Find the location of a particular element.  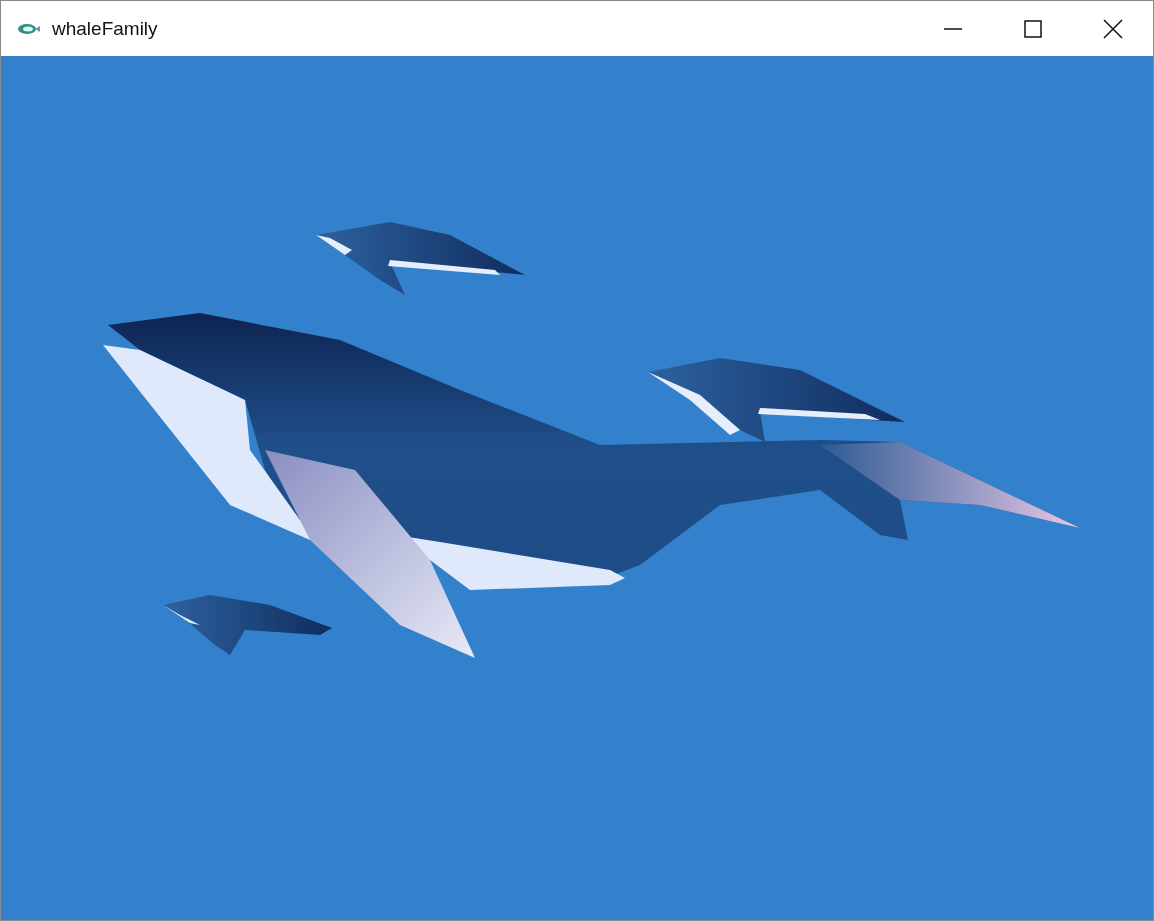

maximize-icon is located at coordinates (1033, 28).